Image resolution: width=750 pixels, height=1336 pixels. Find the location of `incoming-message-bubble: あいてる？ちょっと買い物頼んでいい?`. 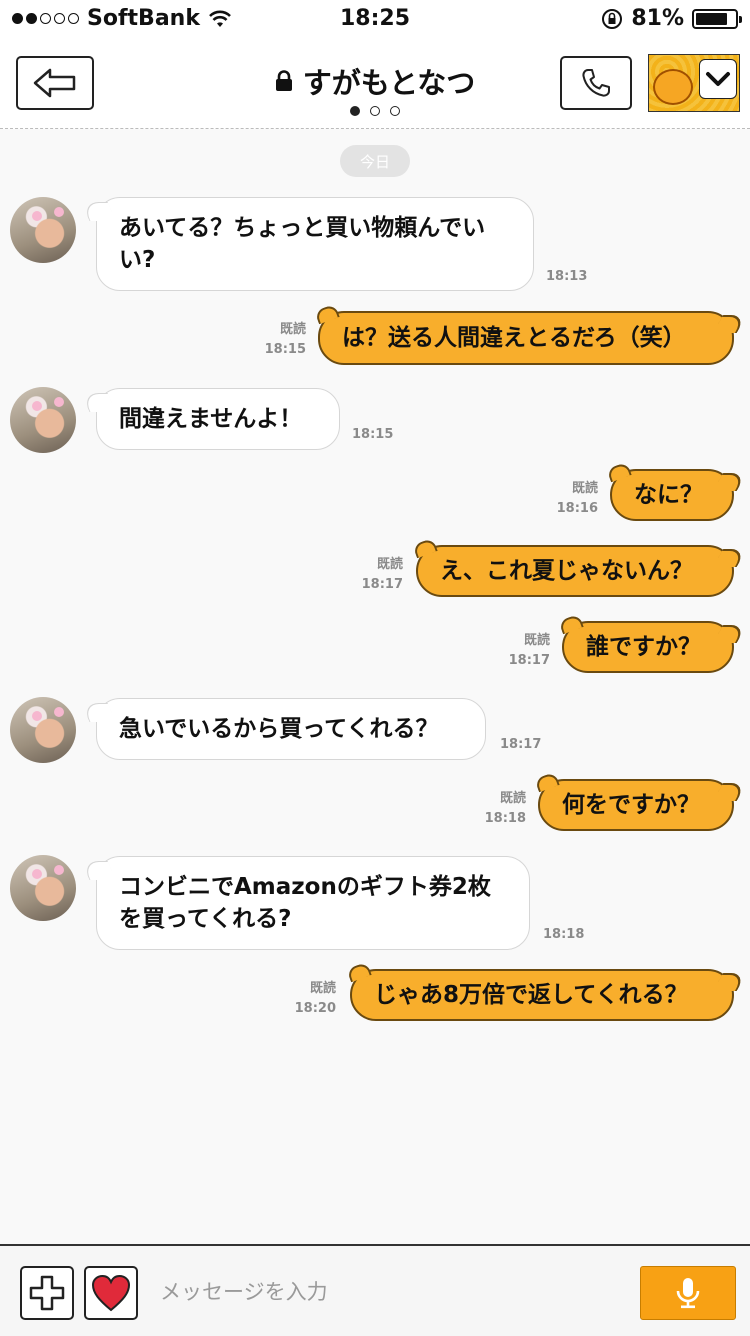

incoming-message-bubble: あいてる？ちょっと買い物頼んでいい? is located at coordinates (315, 244).